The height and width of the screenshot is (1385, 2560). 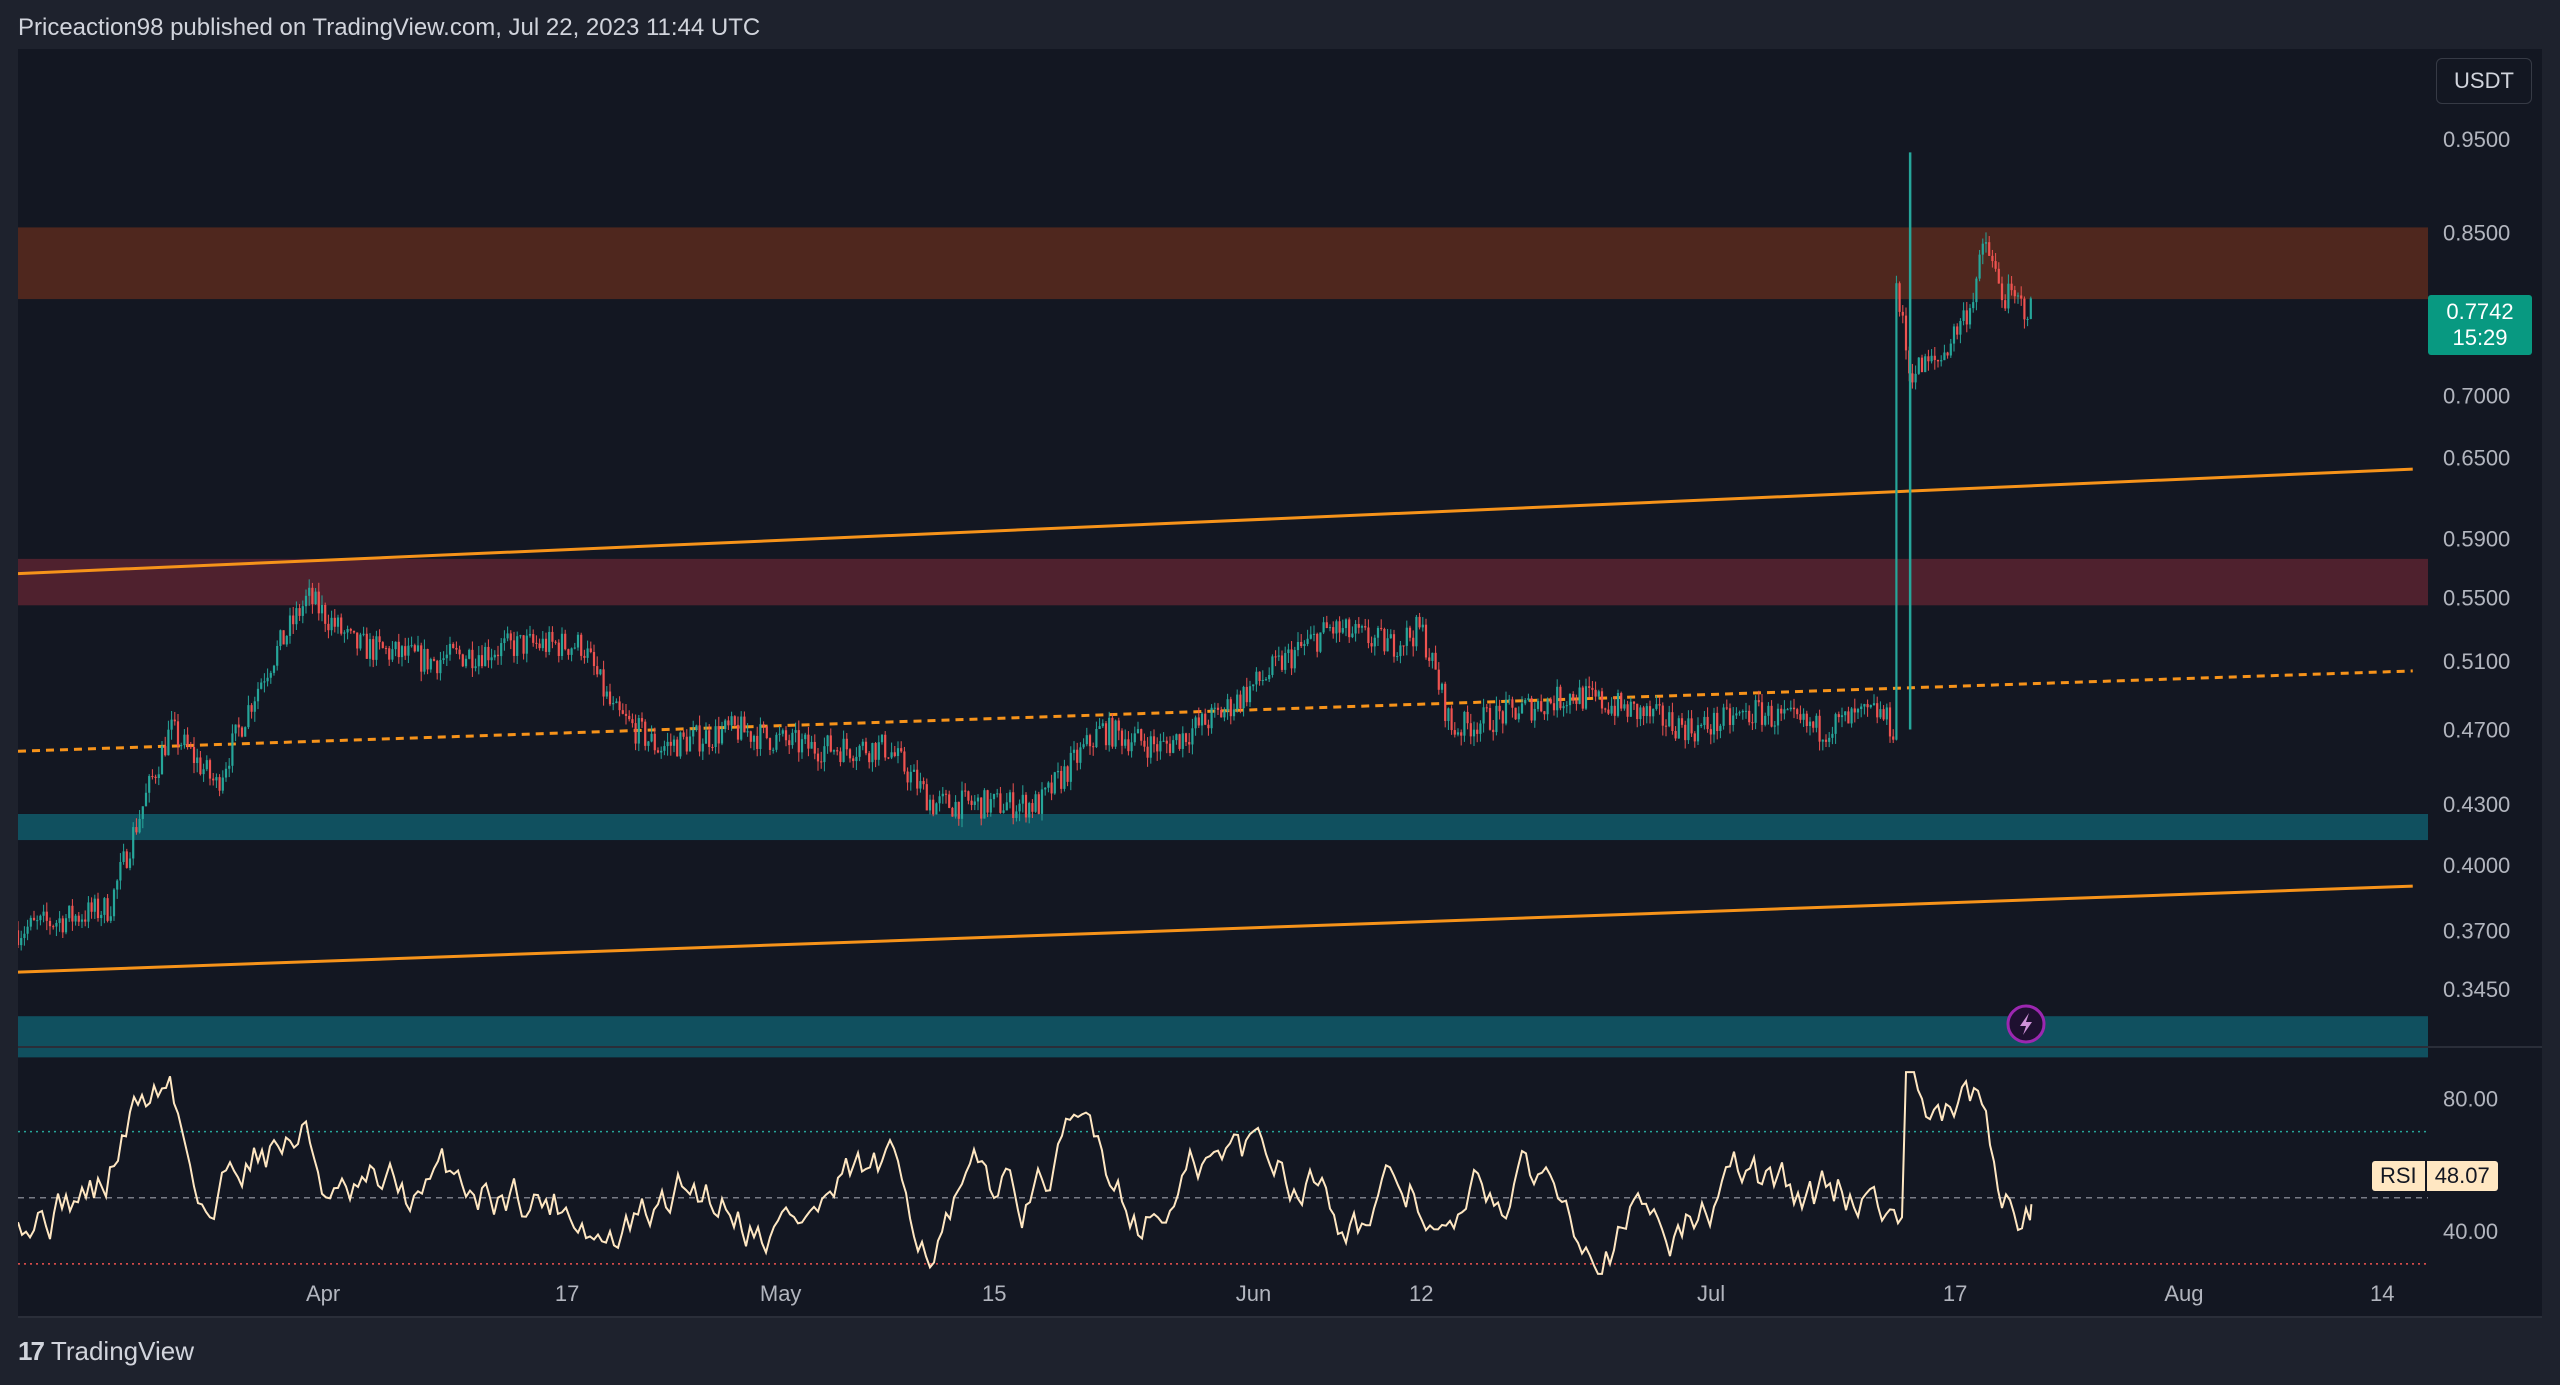 What do you see at coordinates (2476, 804) in the screenshot?
I see `price-tick-label: 0.4300` at bounding box center [2476, 804].